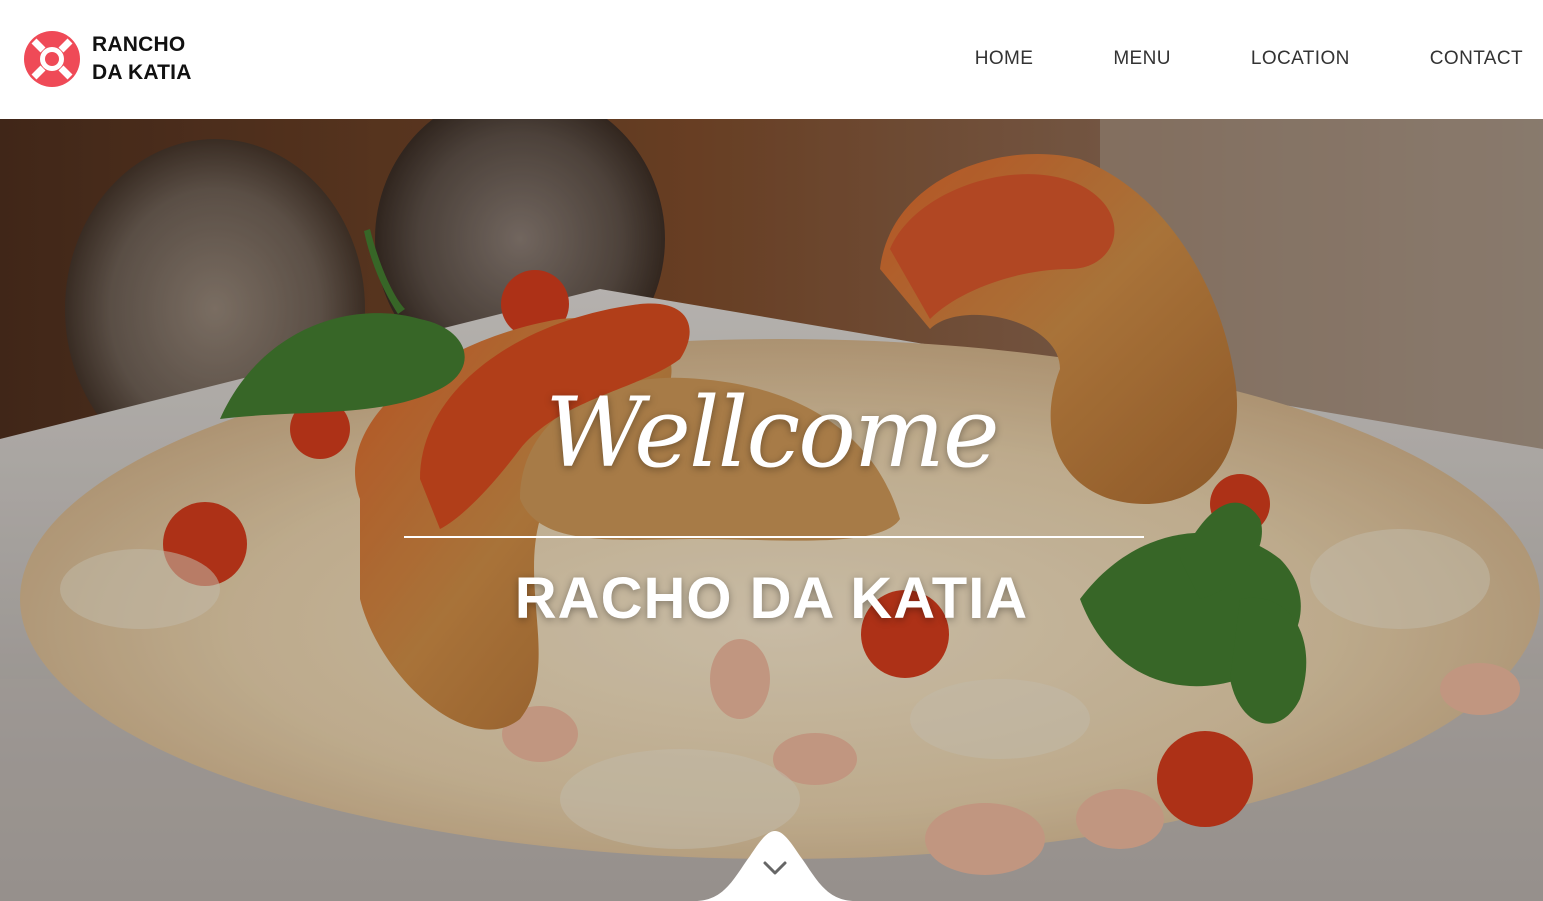 The image size is (1543, 901). Describe the element at coordinates (139, 44) in the screenshot. I see `brand-name-line1: RANCHO` at that location.